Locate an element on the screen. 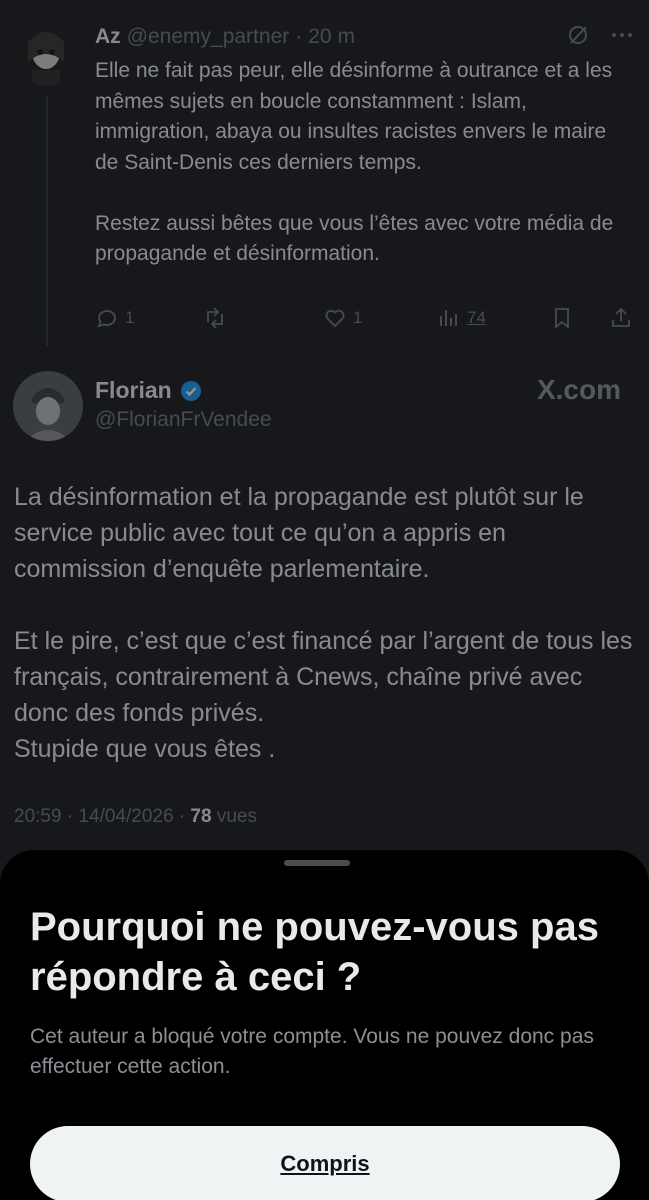 The width and height of the screenshot is (649, 1200). retweet-icon is located at coordinates (215, 318).